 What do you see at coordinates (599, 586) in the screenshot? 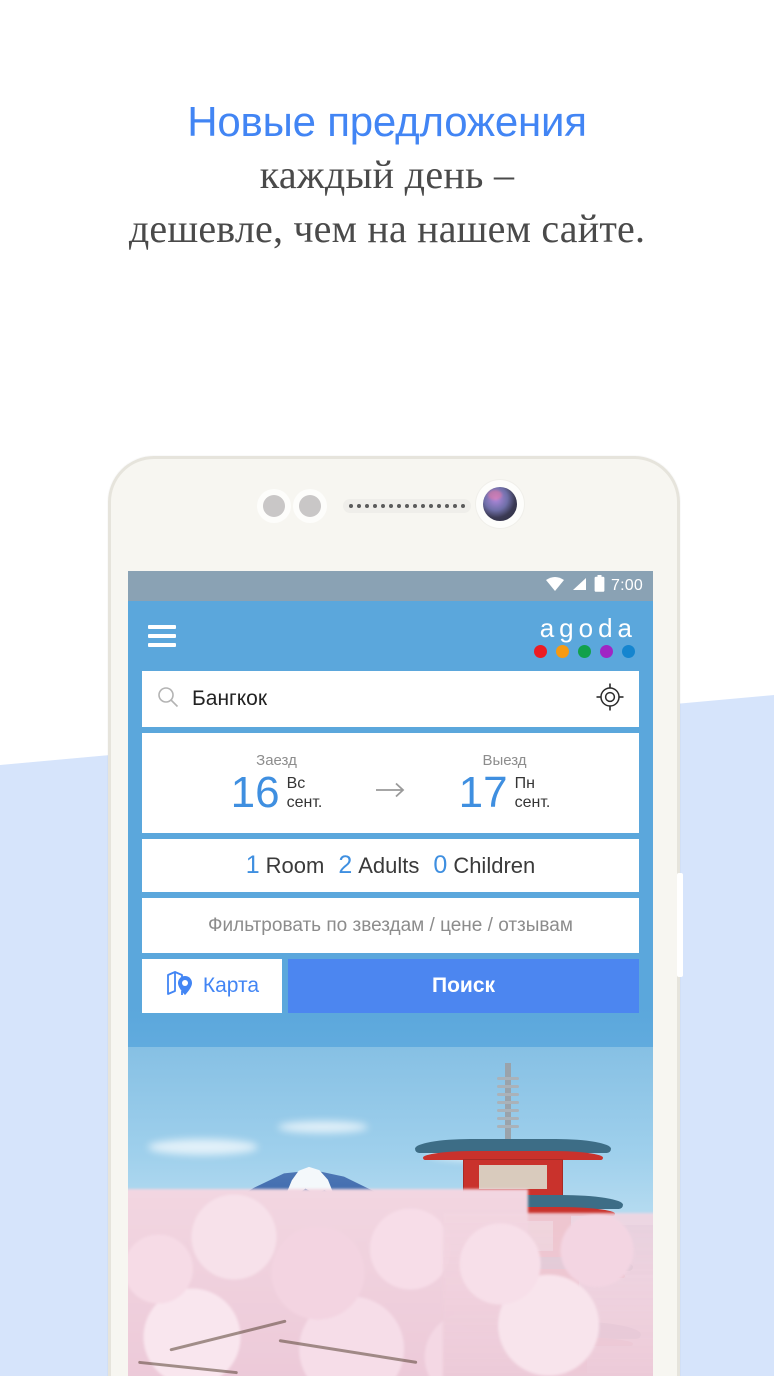
I see `battery-full-icon` at bounding box center [599, 586].